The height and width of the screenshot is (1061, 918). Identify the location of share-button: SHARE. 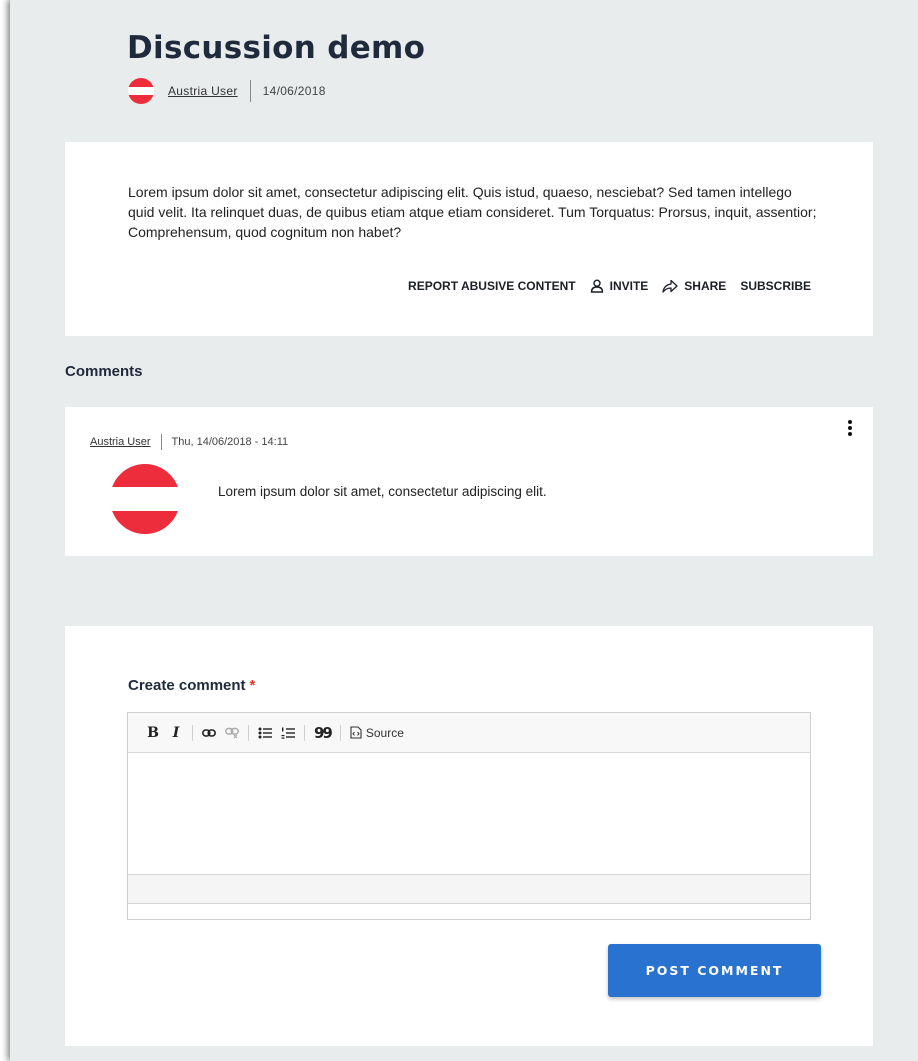
(694, 286).